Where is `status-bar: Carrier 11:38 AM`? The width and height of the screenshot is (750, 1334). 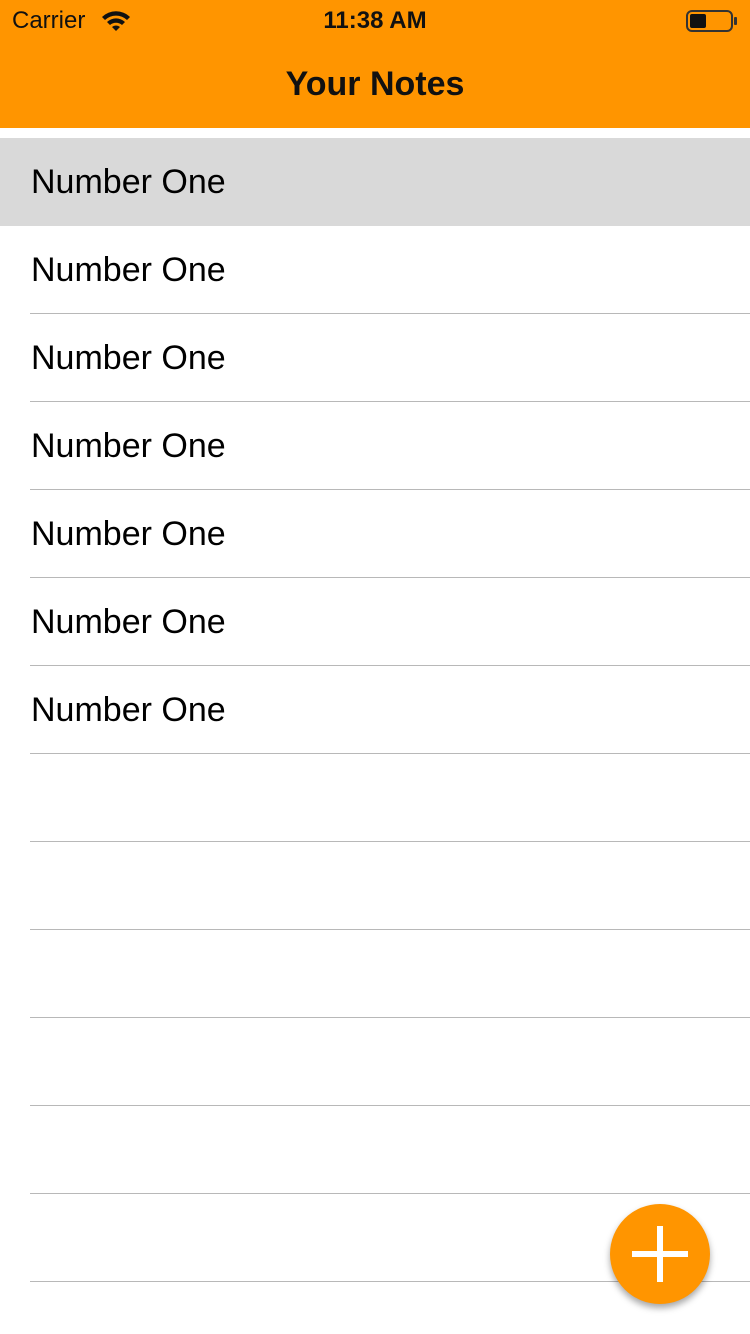 status-bar: Carrier 11:38 AM is located at coordinates (375, 20).